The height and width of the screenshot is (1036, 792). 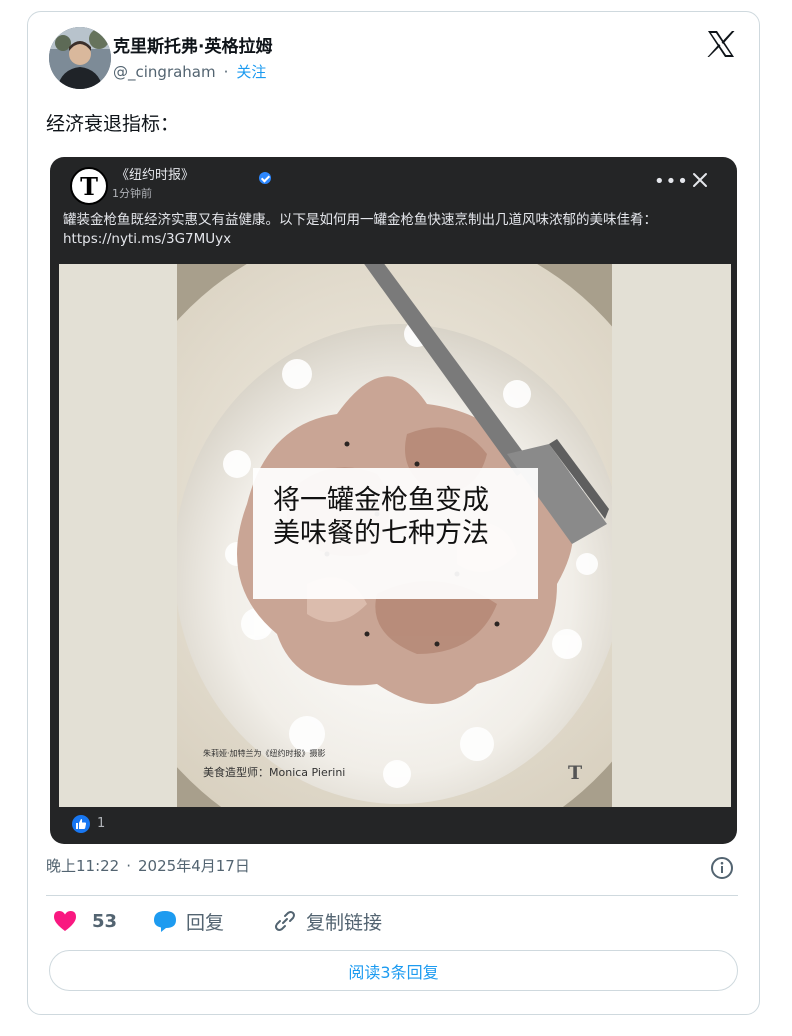 What do you see at coordinates (265, 178) in the screenshot?
I see `verified-badge-icon` at bounding box center [265, 178].